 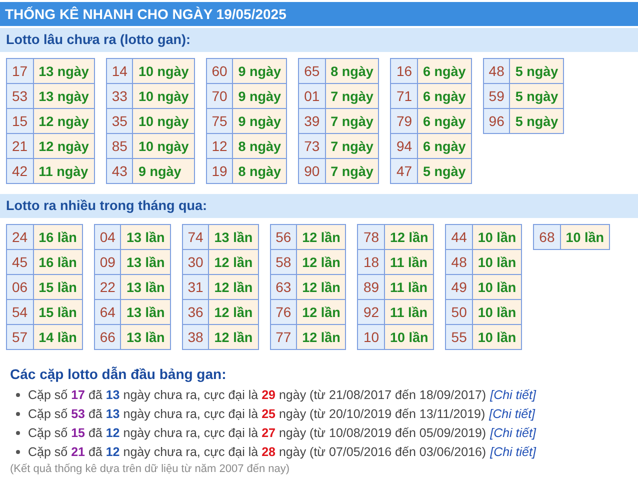 I want to click on number-cell: 38, so click(x=195, y=337).